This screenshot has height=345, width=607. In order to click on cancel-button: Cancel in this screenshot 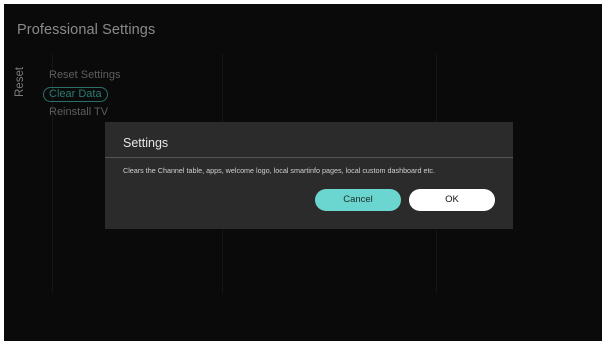, I will do `click(358, 200)`.